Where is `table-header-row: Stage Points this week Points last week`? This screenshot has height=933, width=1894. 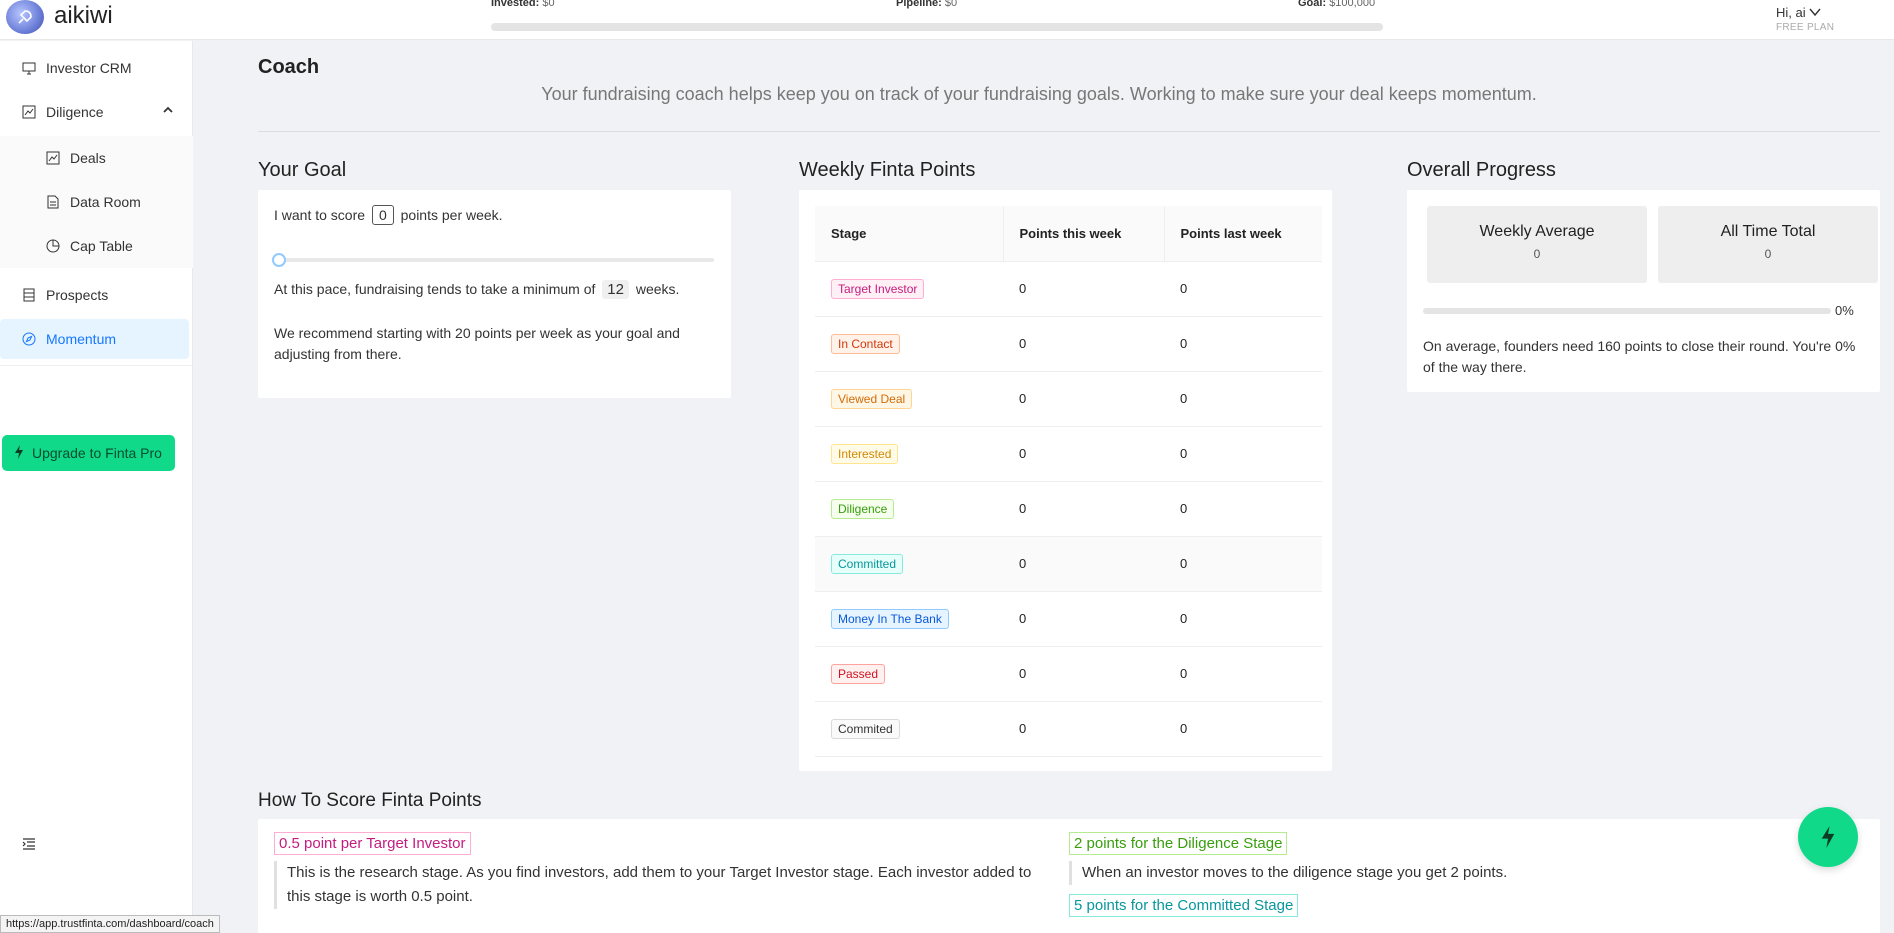 table-header-row: Stage Points this week Points last week is located at coordinates (1068, 234).